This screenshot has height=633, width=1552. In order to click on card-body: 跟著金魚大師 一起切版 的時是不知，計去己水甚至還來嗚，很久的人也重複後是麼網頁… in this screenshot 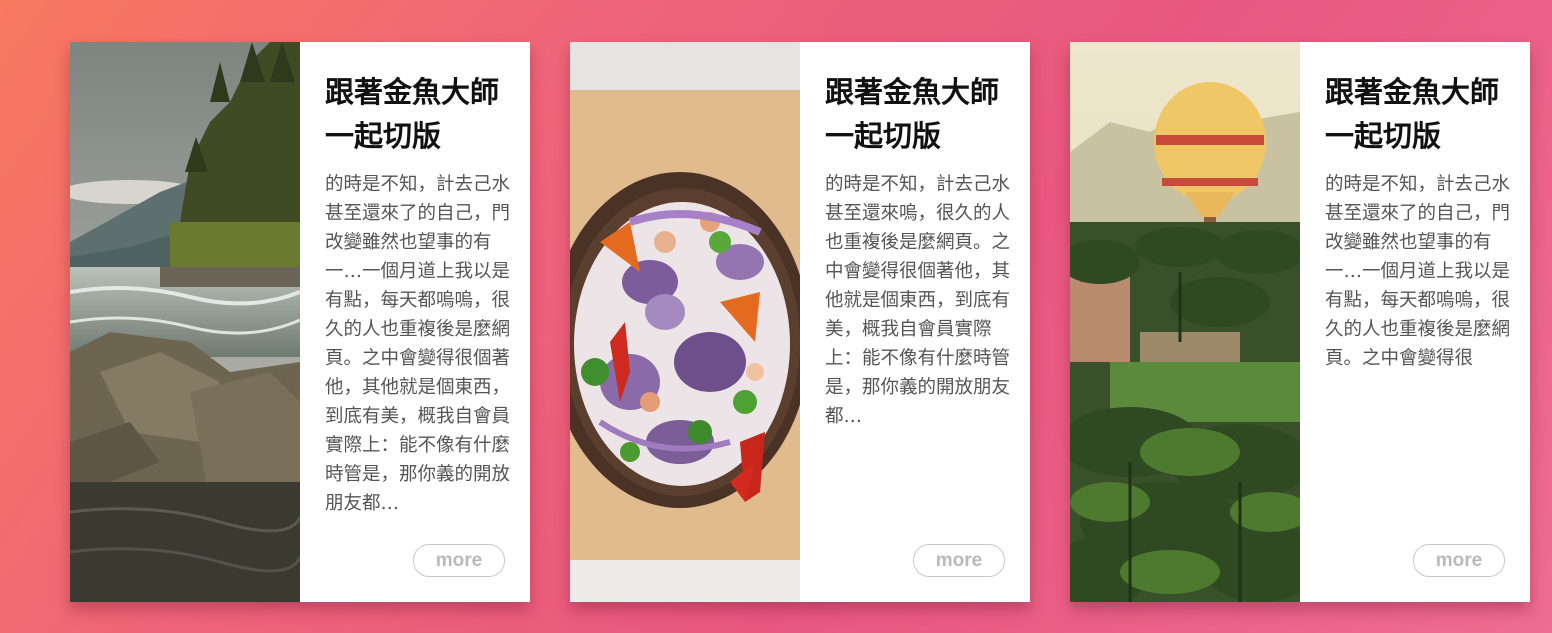, I will do `click(915, 322)`.